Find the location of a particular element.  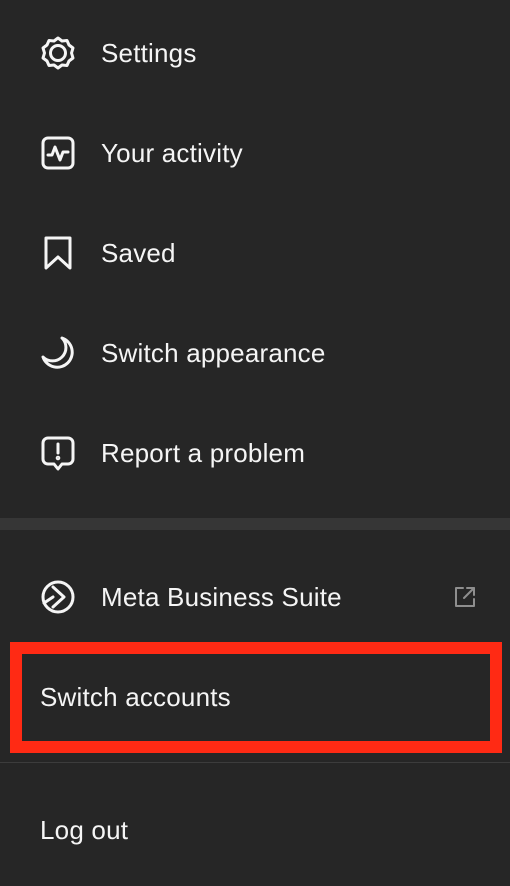

menu-item-switch-accounts: Switch accounts is located at coordinates (255, 697).